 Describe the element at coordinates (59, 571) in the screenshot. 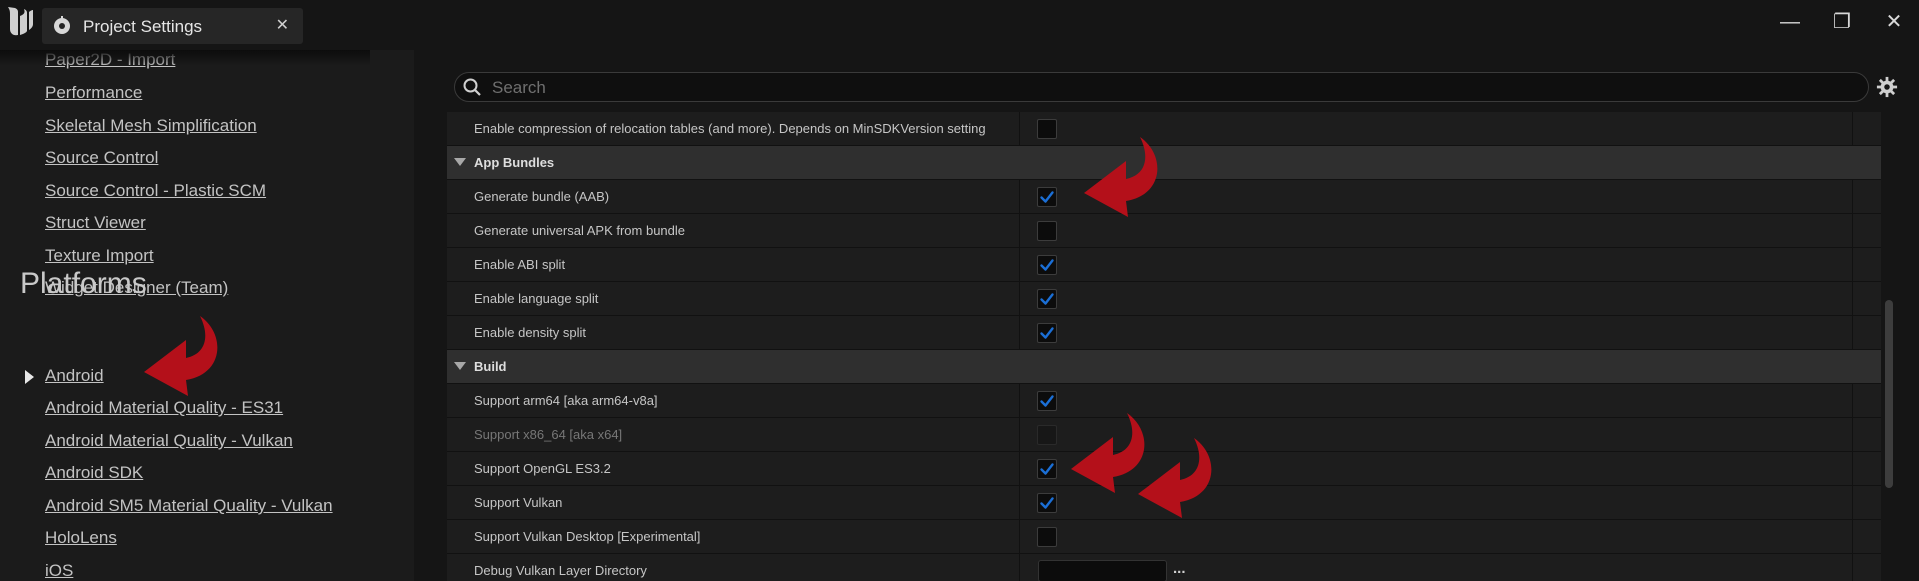

I see `sidebar-item-ios: iOS` at that location.